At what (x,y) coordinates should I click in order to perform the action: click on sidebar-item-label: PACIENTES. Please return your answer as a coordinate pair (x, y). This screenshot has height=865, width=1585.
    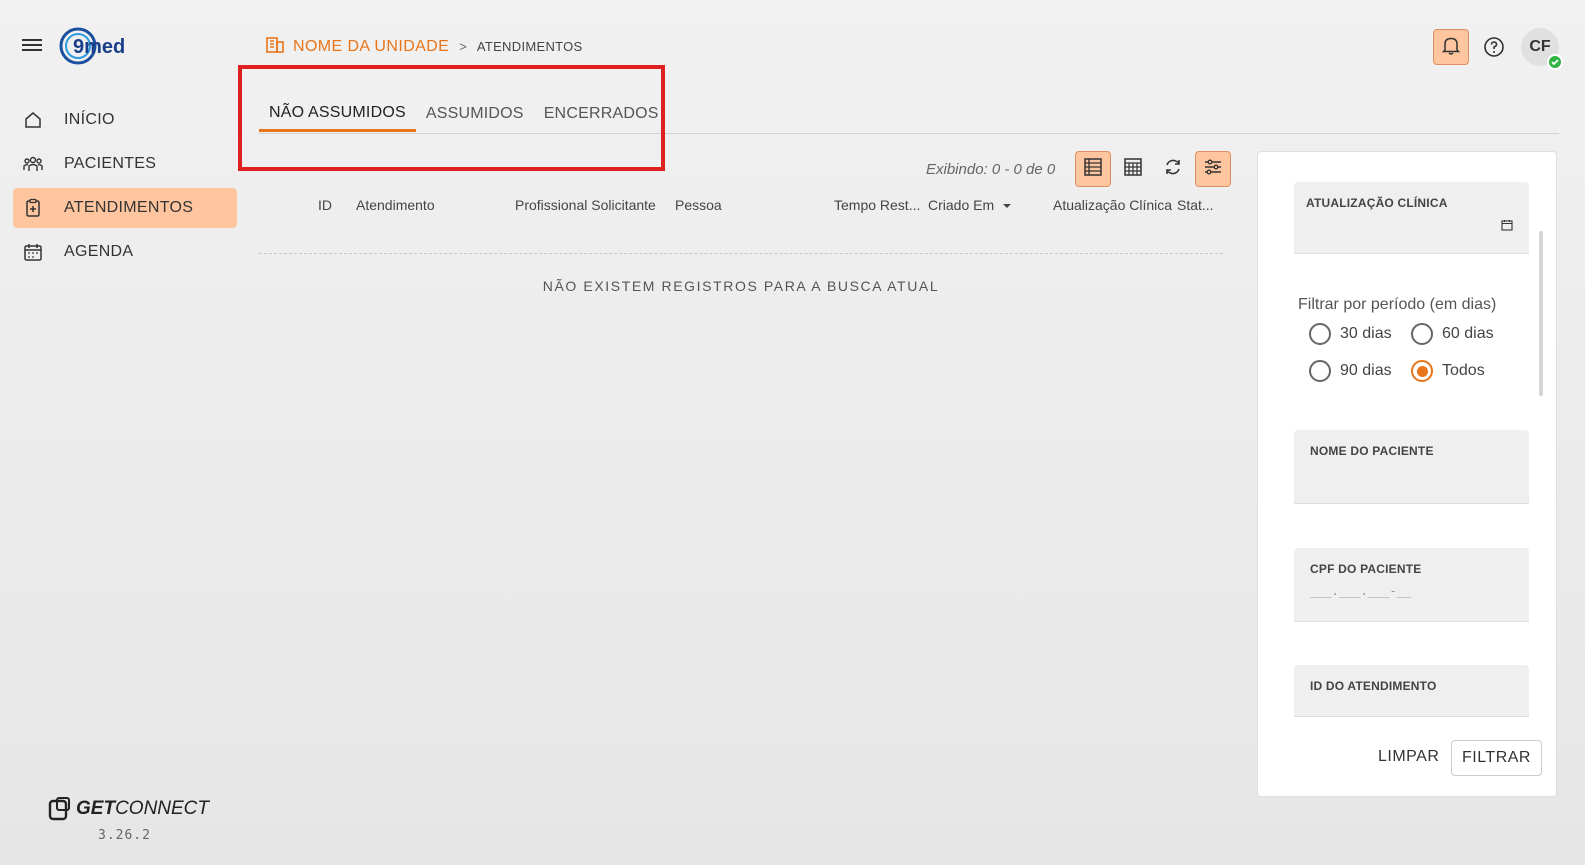
    Looking at the image, I should click on (110, 163).